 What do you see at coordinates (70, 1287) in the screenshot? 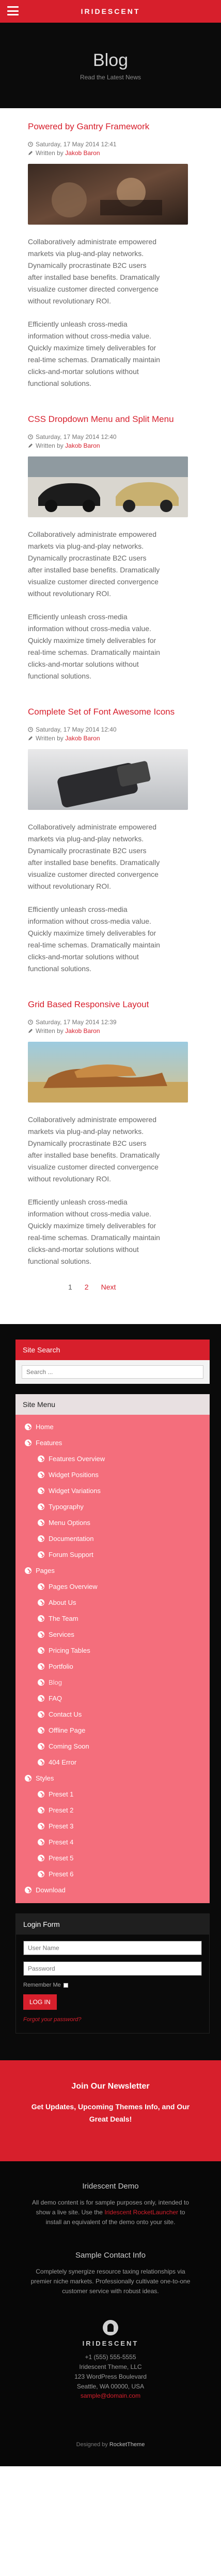
I see `page-1-link: 1` at bounding box center [70, 1287].